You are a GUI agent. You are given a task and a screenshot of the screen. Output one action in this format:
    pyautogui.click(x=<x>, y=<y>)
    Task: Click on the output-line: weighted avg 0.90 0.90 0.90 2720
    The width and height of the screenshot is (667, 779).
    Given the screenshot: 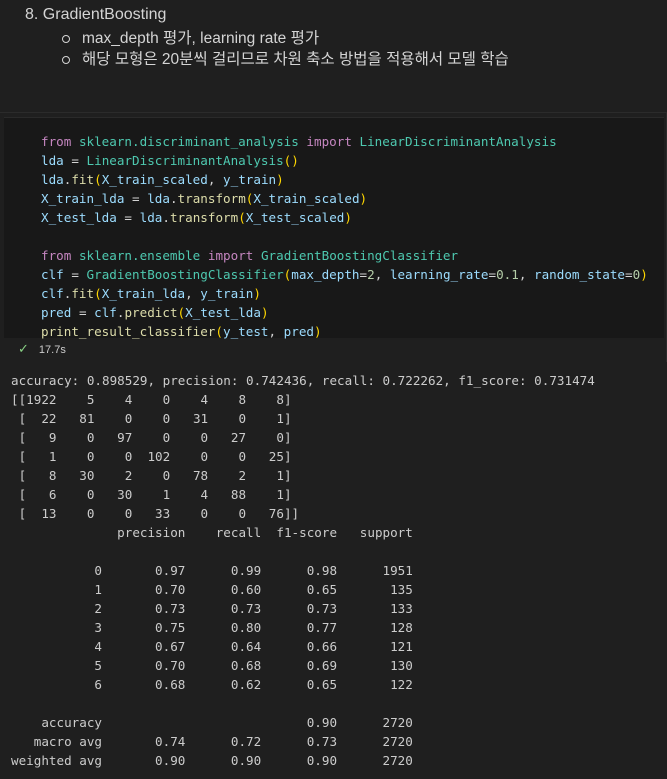 What is the action you would take?
    pyautogui.click(x=212, y=760)
    